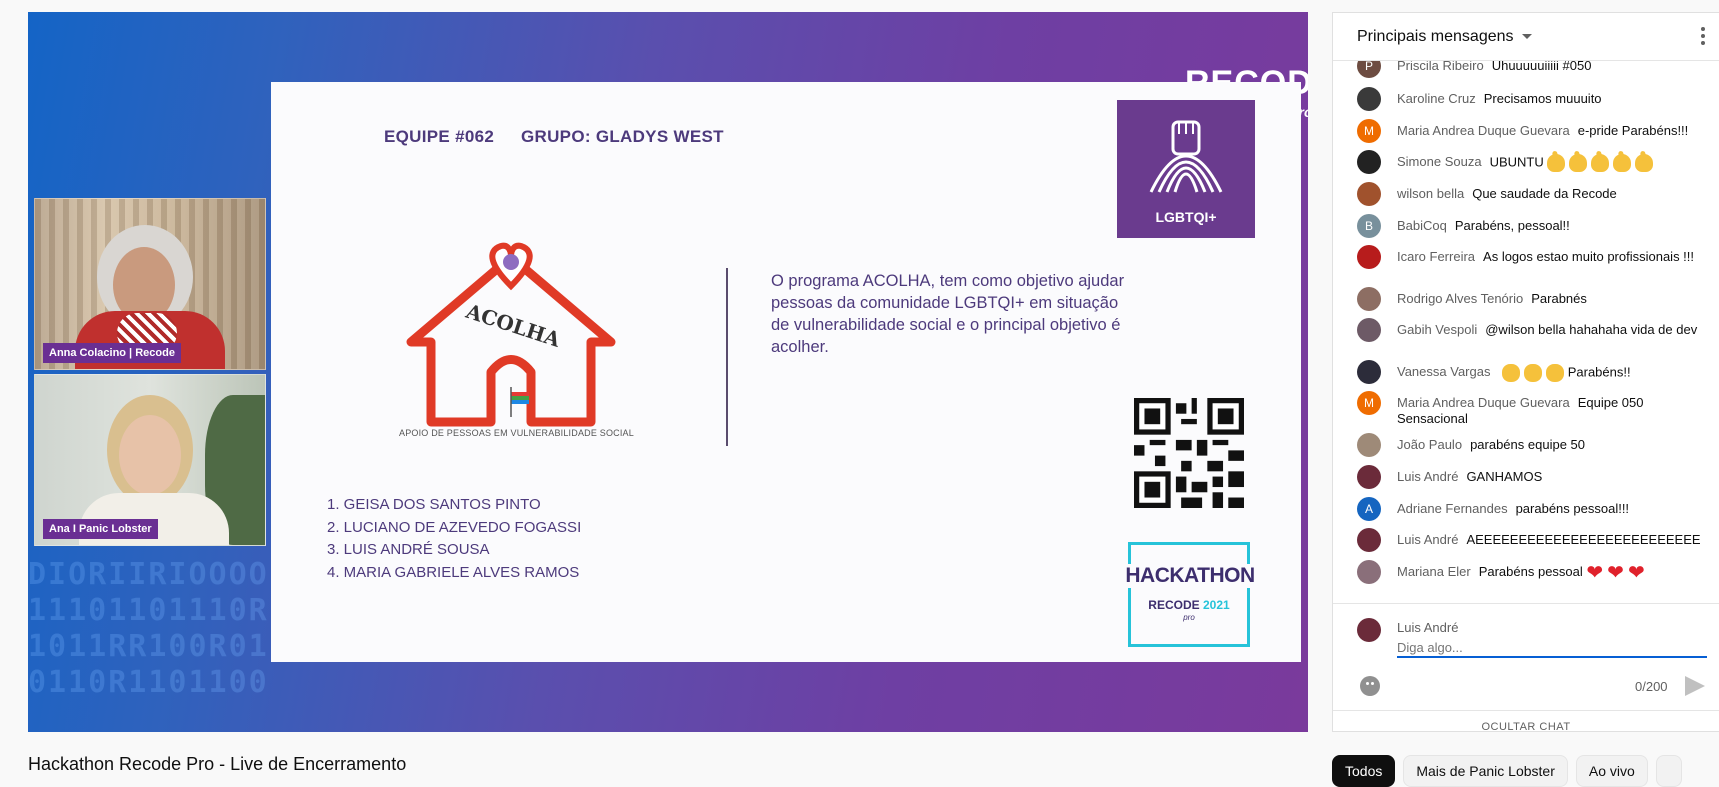 The height and width of the screenshot is (787, 1719). Describe the element at coordinates (1190, 576) in the screenshot. I see `hackathon-logo-title: HACKATHON` at that location.